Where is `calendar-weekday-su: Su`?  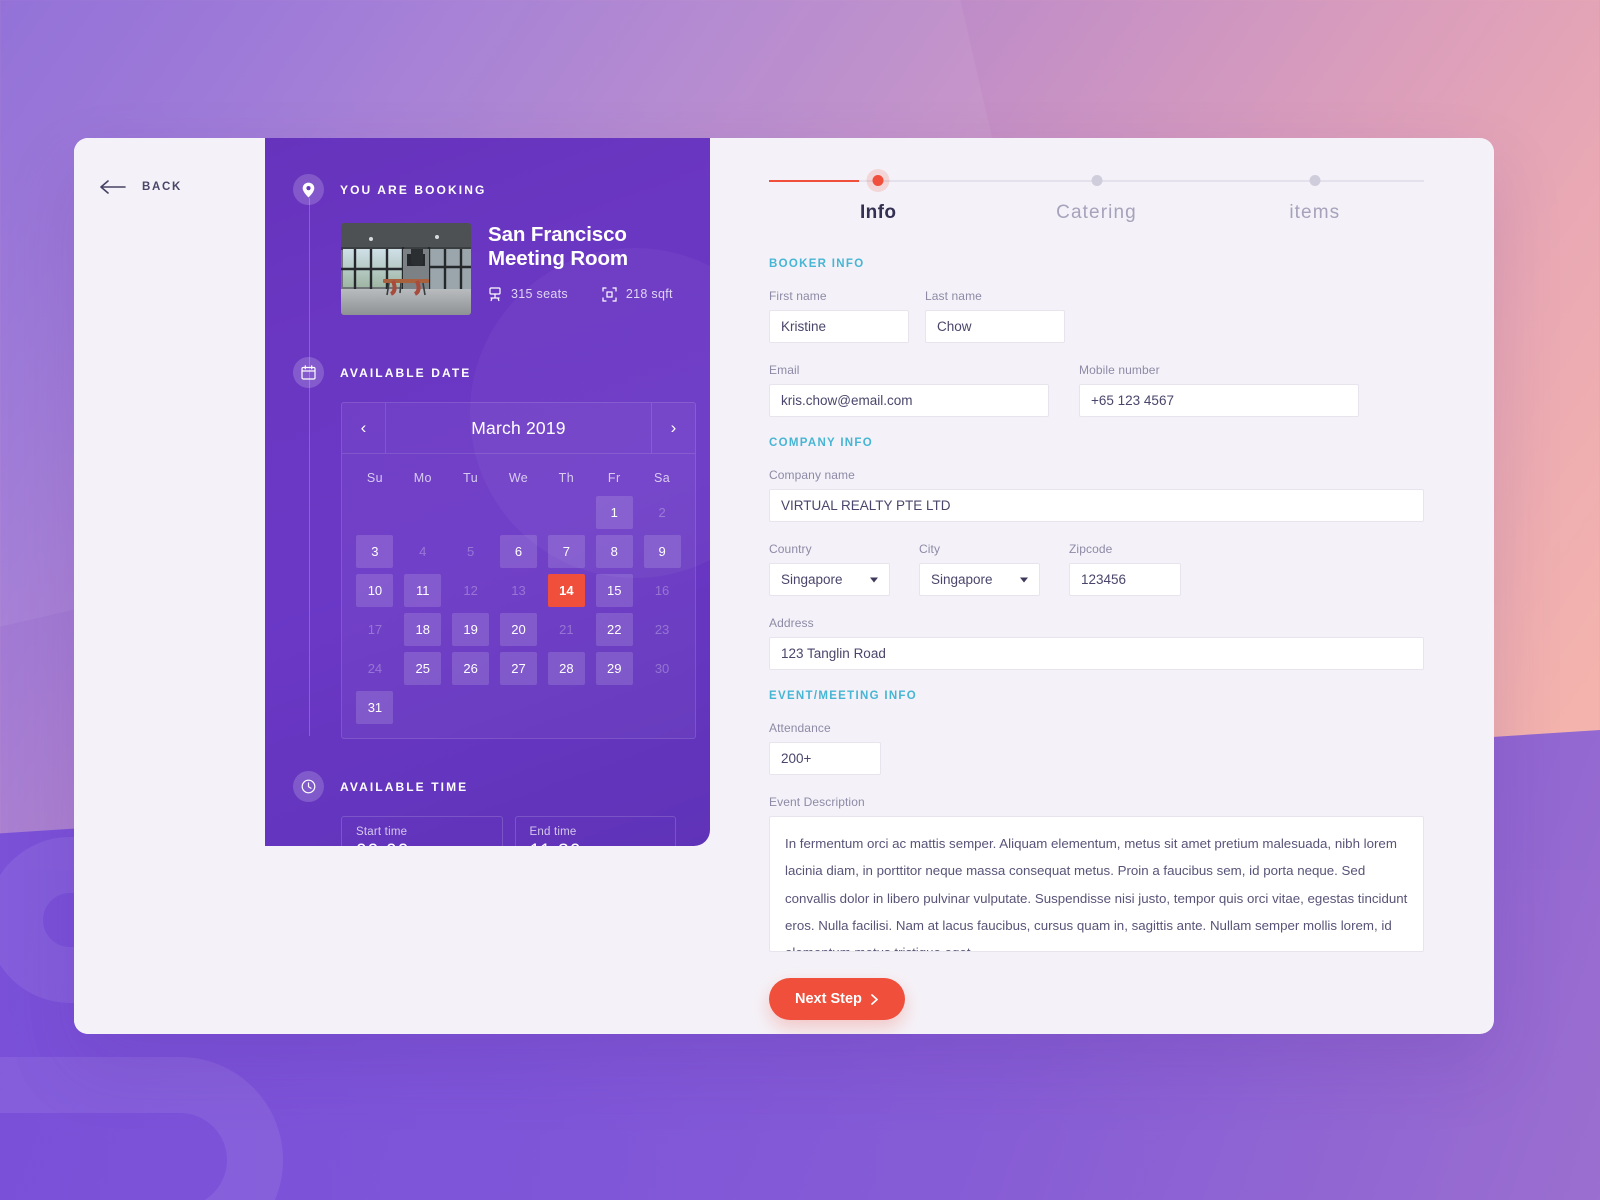
calendar-weekday-su: Su is located at coordinates (374, 478).